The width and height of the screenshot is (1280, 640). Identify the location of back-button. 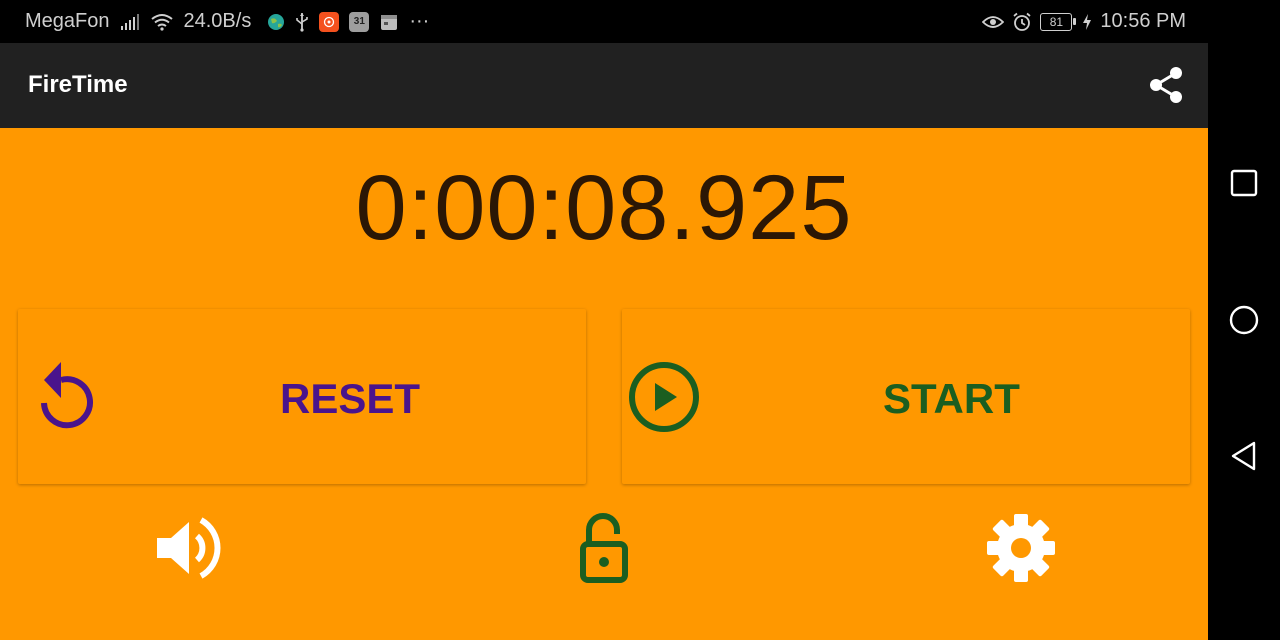
(1244, 456).